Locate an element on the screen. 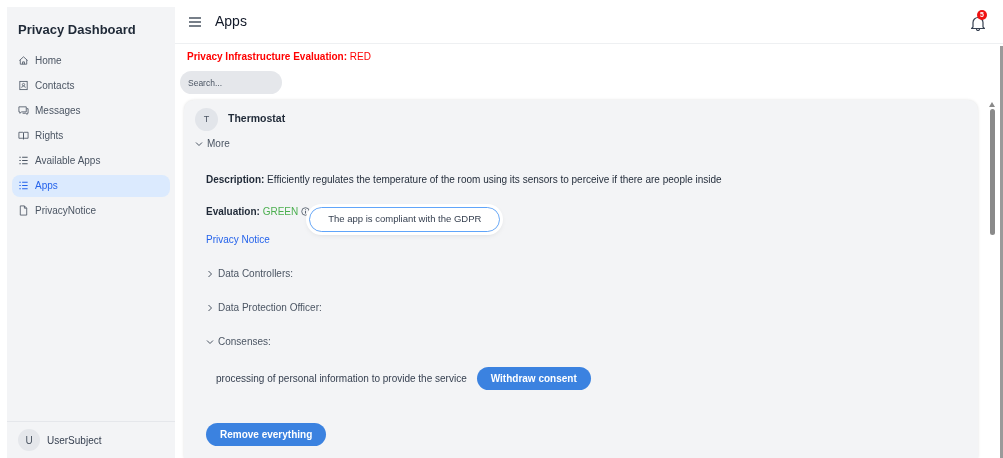 The image size is (1003, 458). description-text: Description: Efficiently regulates the temperature of the room using its sensors to perceive if there are people inside is located at coordinates (464, 180).